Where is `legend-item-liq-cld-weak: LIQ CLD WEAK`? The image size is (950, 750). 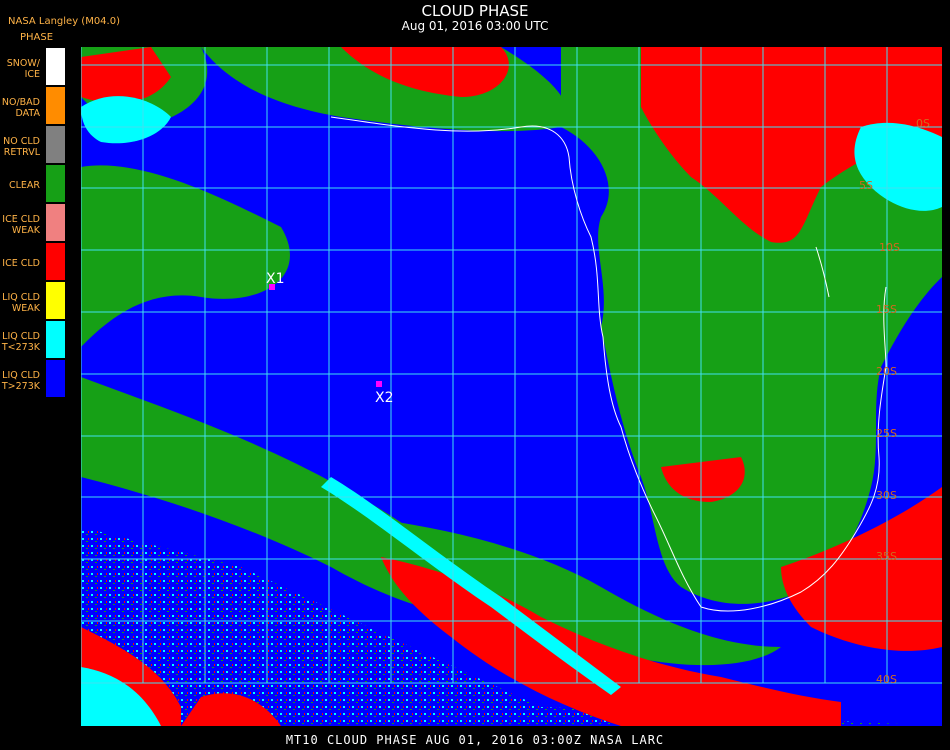
legend-item-liq-cld-weak: LIQ CLD WEAK is located at coordinates (33, 300).